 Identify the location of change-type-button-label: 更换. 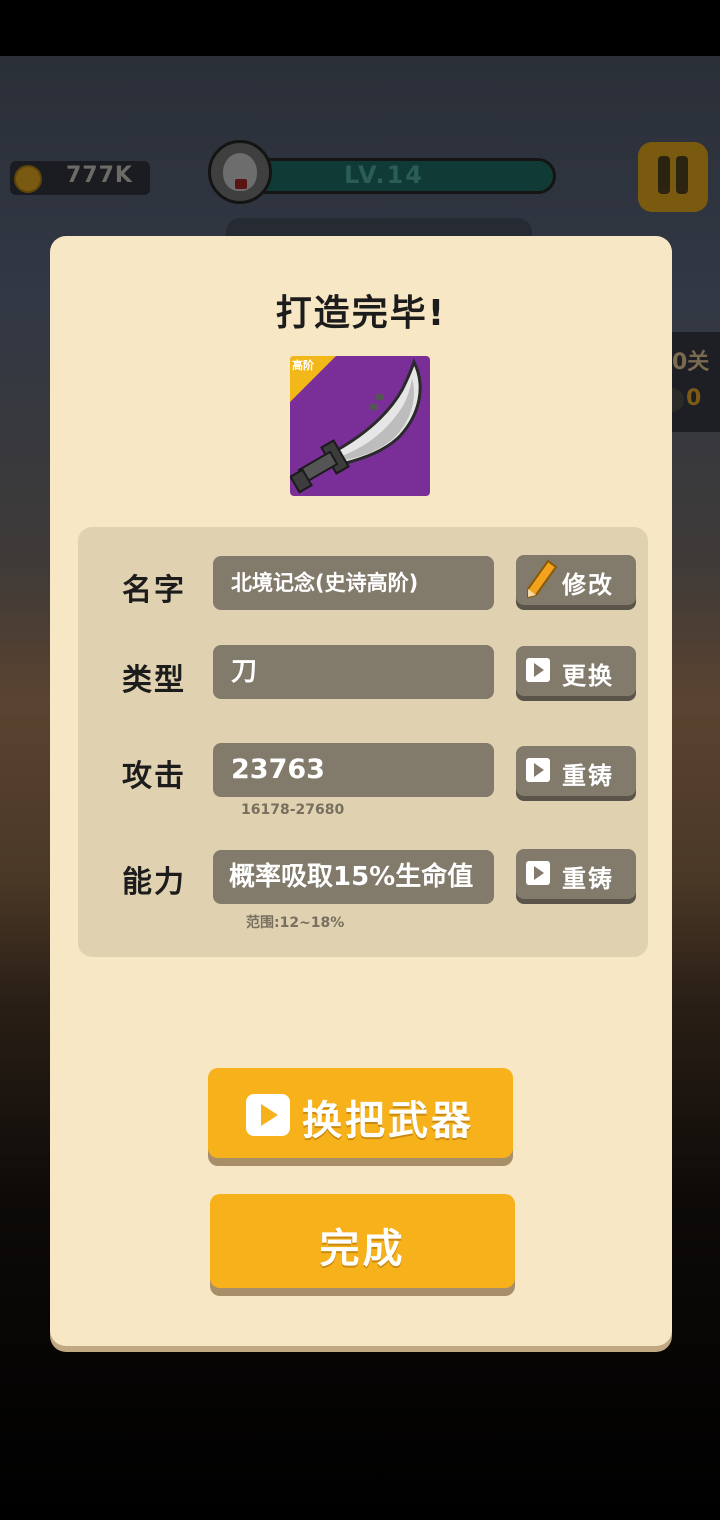
(588, 676).